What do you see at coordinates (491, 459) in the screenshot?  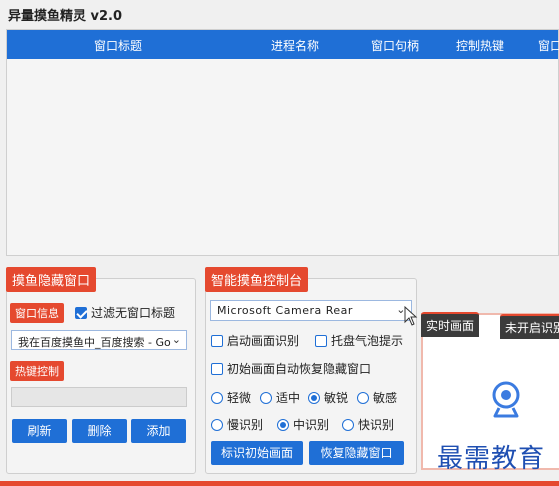 I see `watermark-text: 最需教育` at bounding box center [491, 459].